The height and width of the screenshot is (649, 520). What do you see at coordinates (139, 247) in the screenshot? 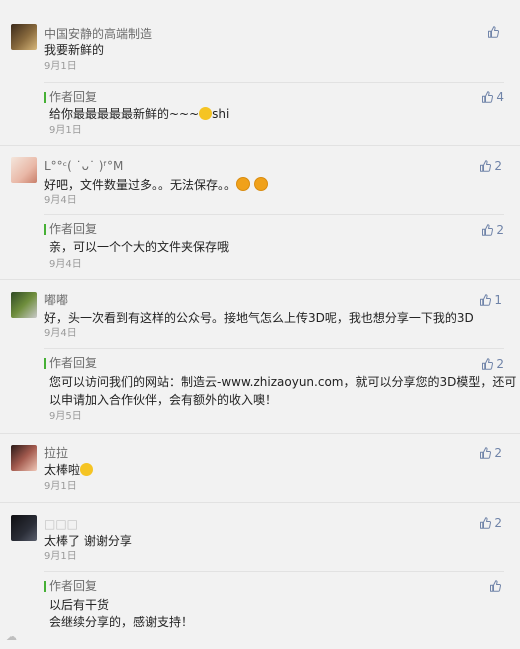
I see `reply-text: 亲，可以一个个大的文件夹保存哦` at bounding box center [139, 247].